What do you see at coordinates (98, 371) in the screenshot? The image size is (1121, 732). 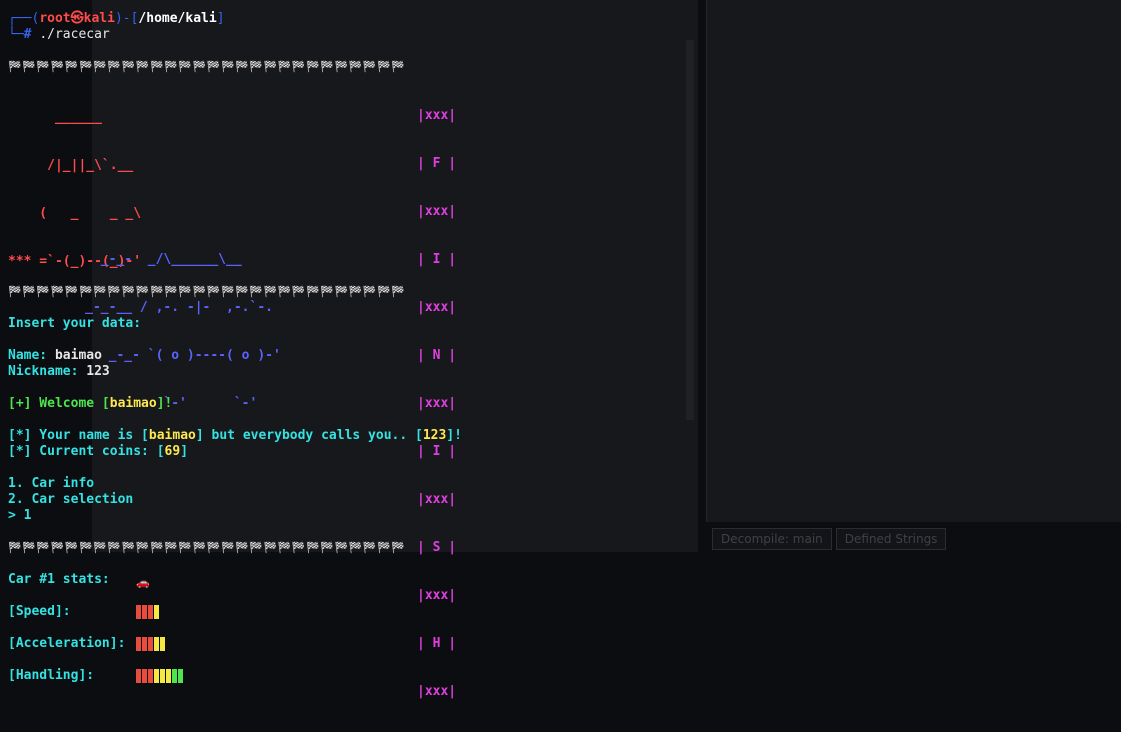 I see `nickname-value: 123` at bounding box center [98, 371].